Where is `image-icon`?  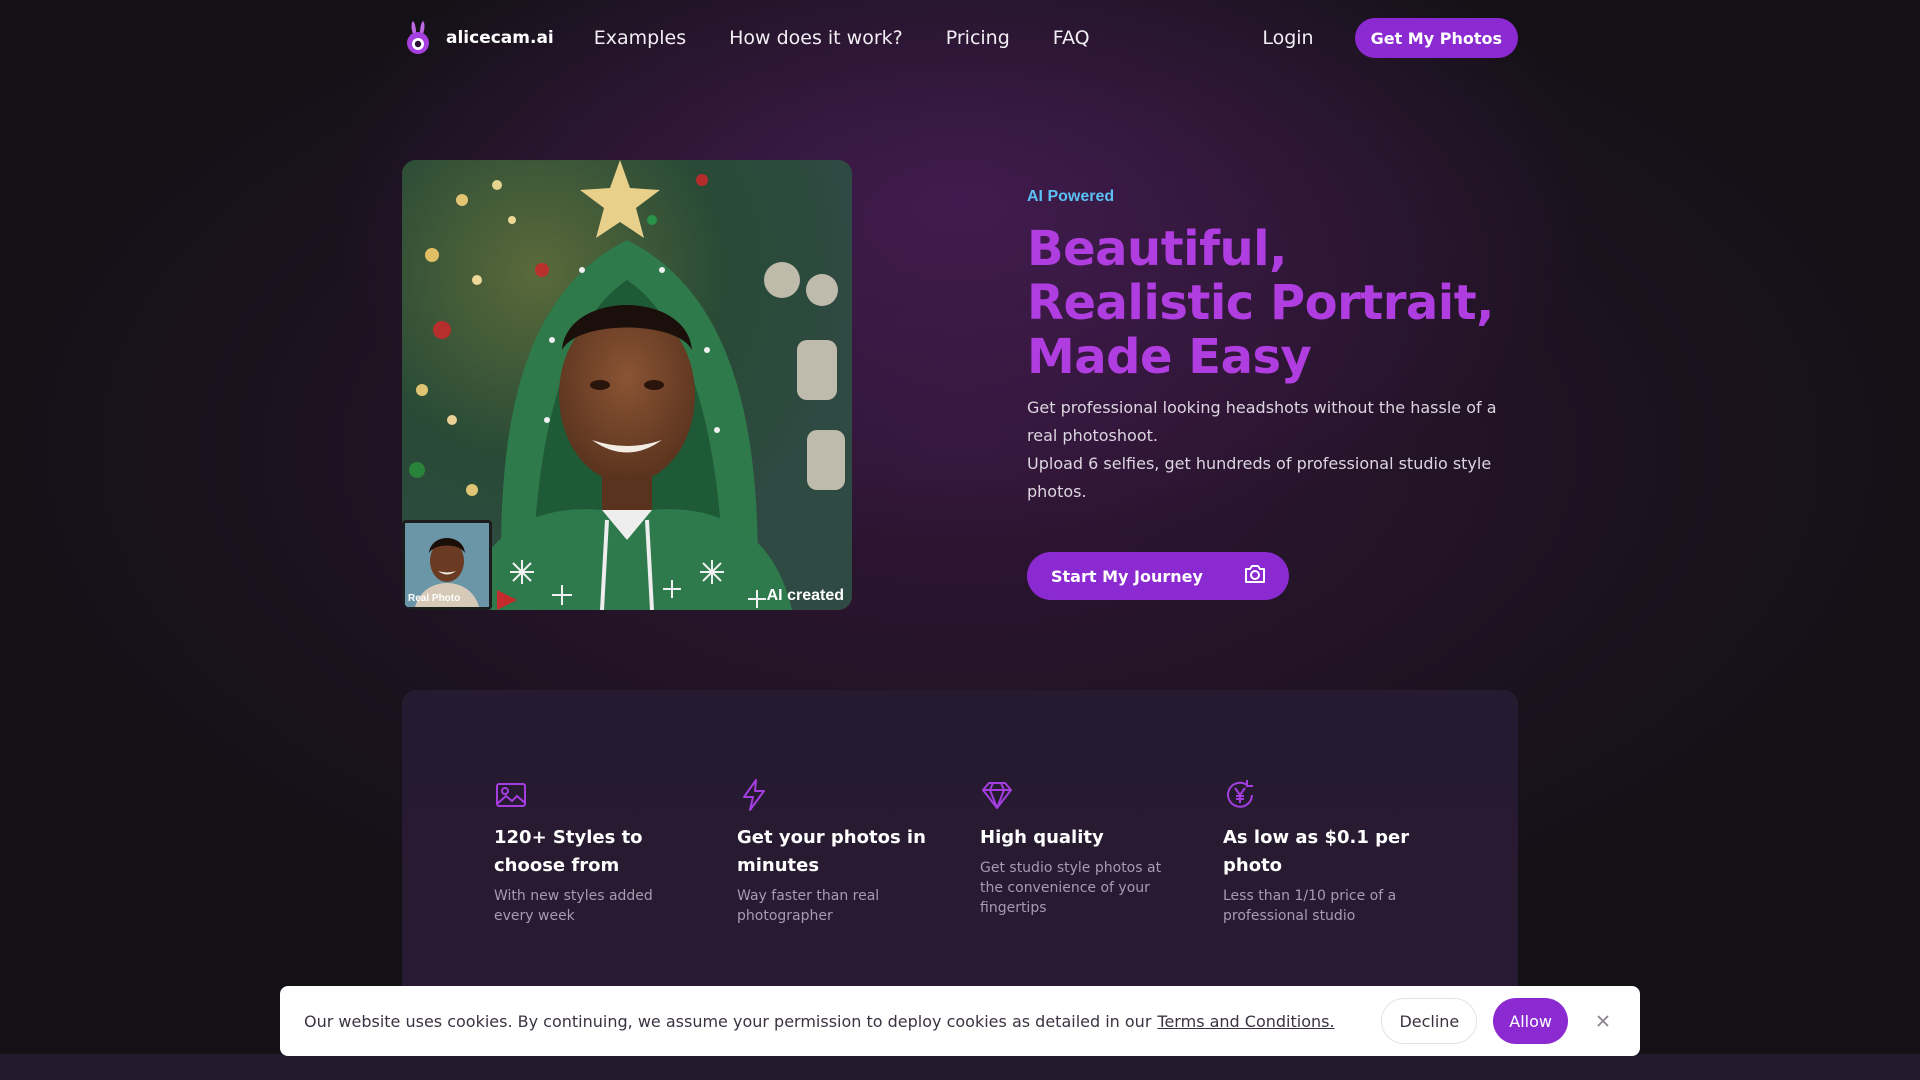 image-icon is located at coordinates (511, 795).